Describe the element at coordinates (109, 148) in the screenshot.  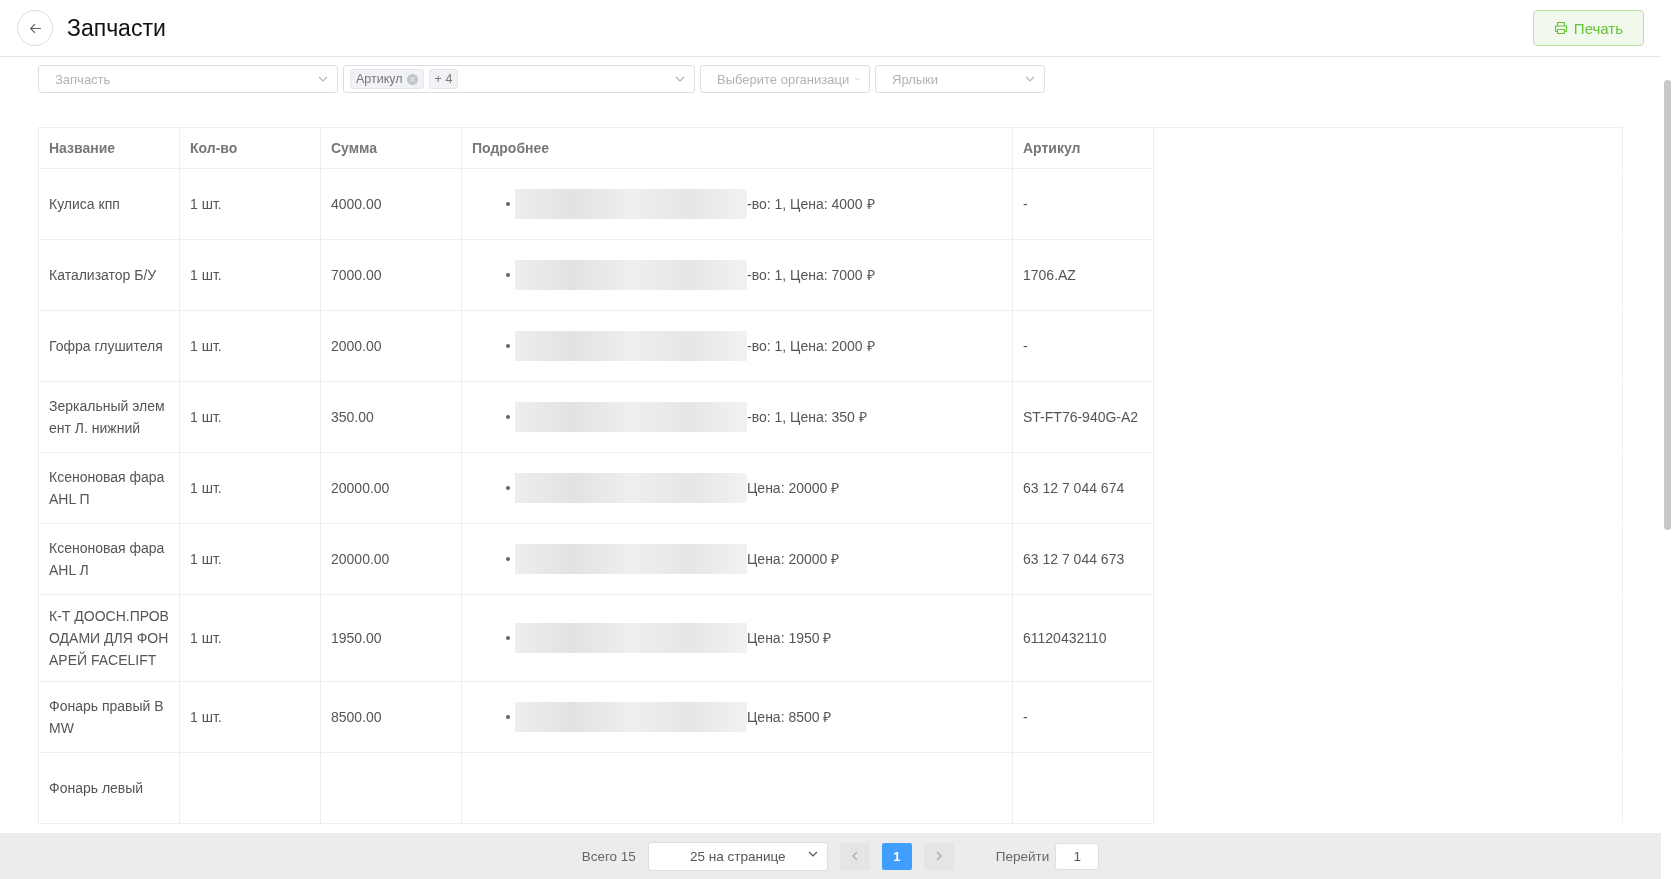
I see `column-header: Название` at that location.